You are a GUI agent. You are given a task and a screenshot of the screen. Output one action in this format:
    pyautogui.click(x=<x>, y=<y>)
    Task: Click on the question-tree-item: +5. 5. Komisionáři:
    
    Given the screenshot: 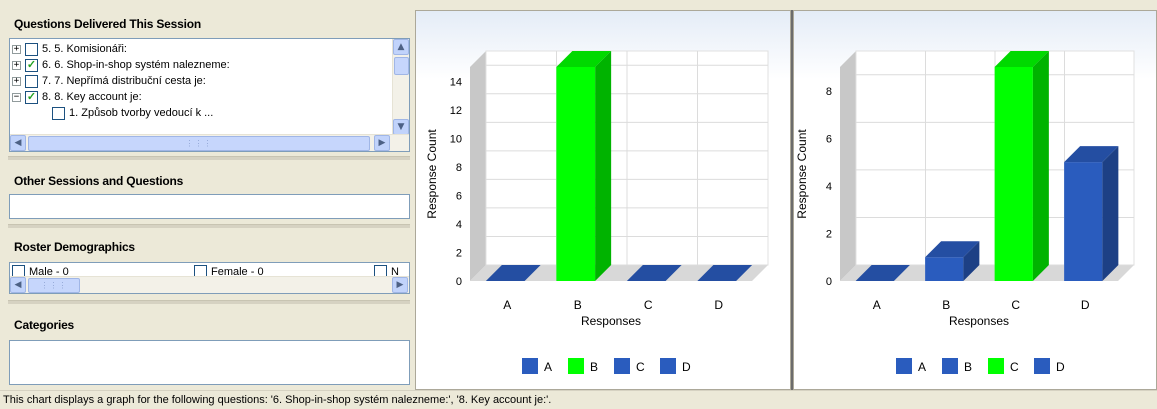 What is the action you would take?
    pyautogui.click(x=69, y=49)
    